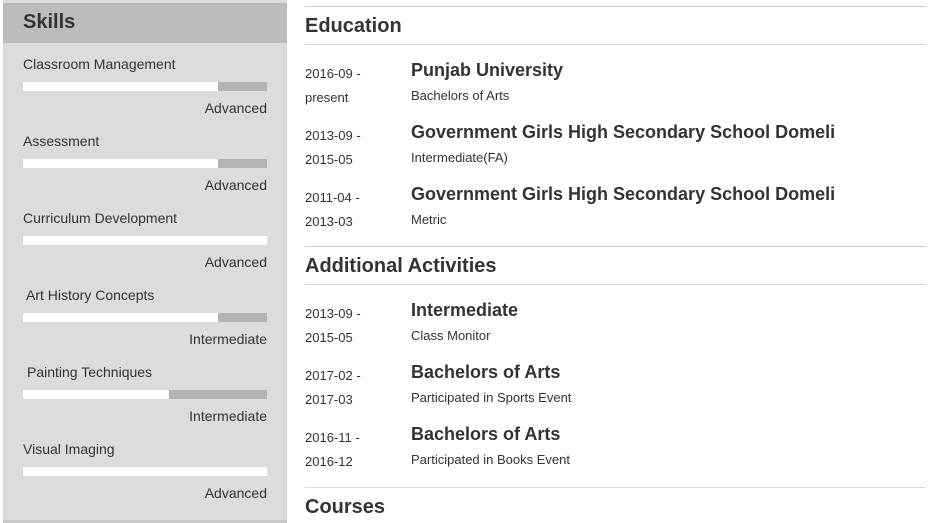 The height and width of the screenshot is (523, 949). What do you see at coordinates (145, 170) in the screenshot?
I see `skill-item: Assessment Advanced` at bounding box center [145, 170].